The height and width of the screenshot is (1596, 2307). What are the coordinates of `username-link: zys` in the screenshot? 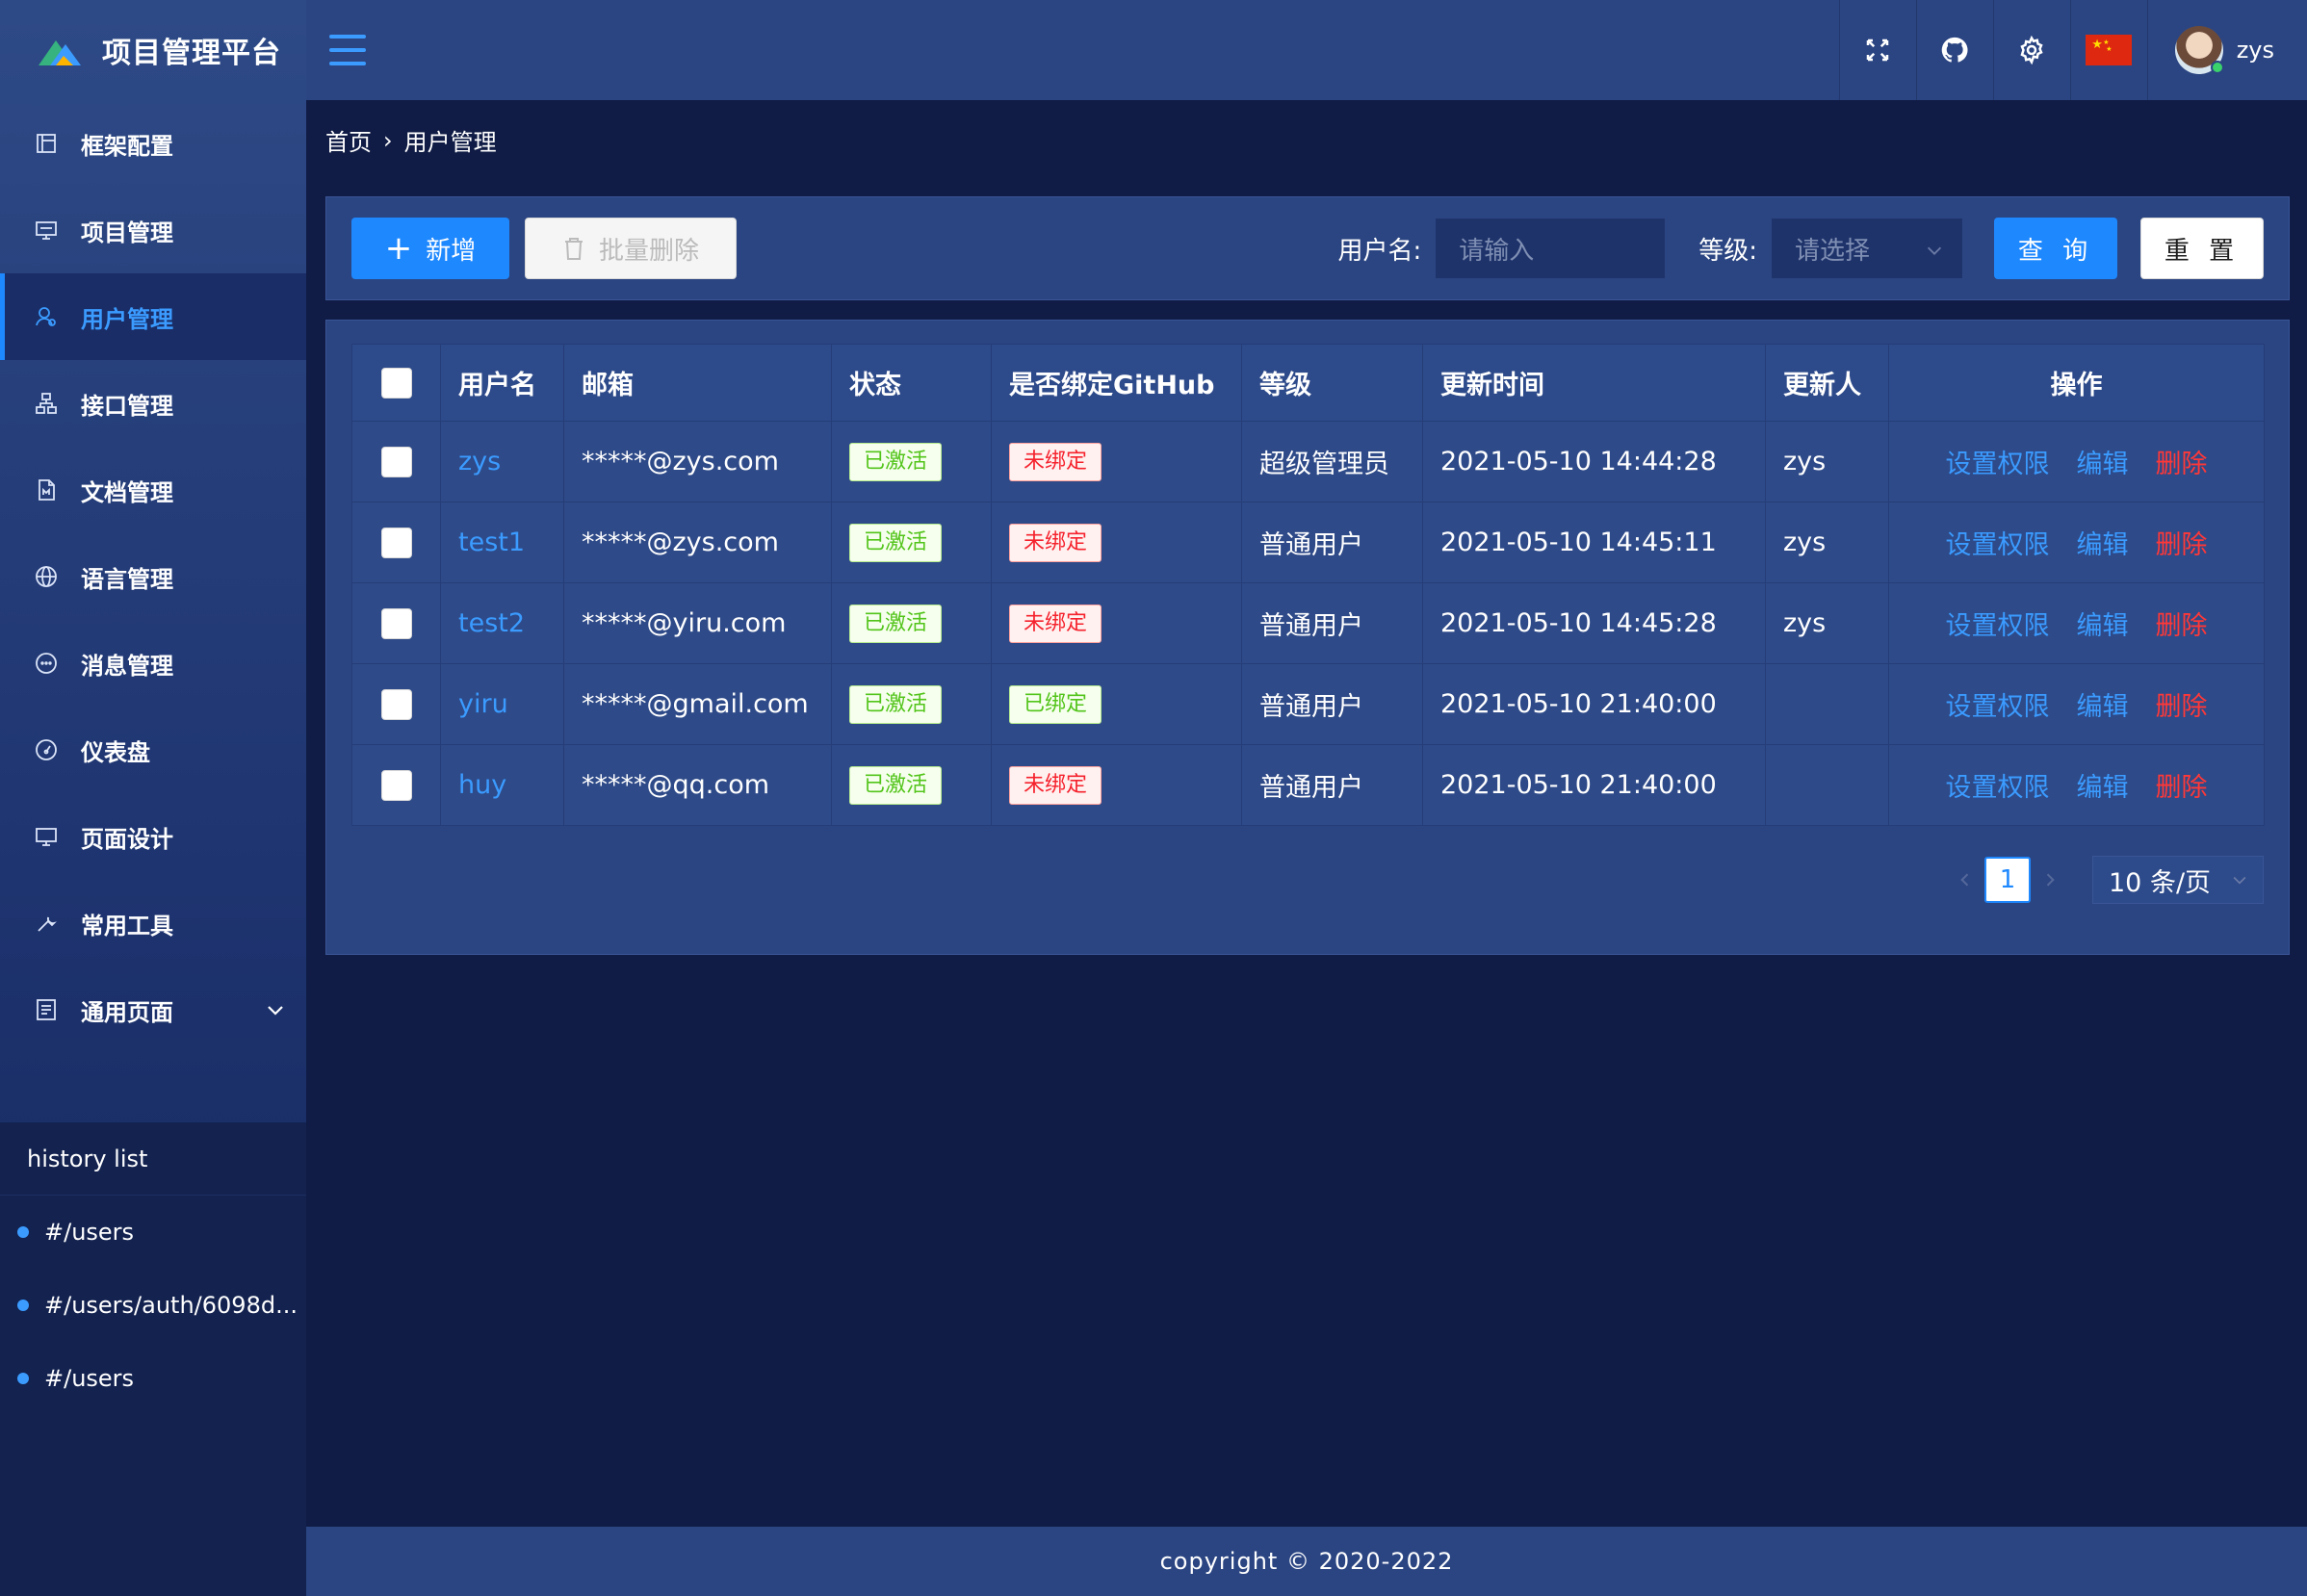 It's located at (479, 462).